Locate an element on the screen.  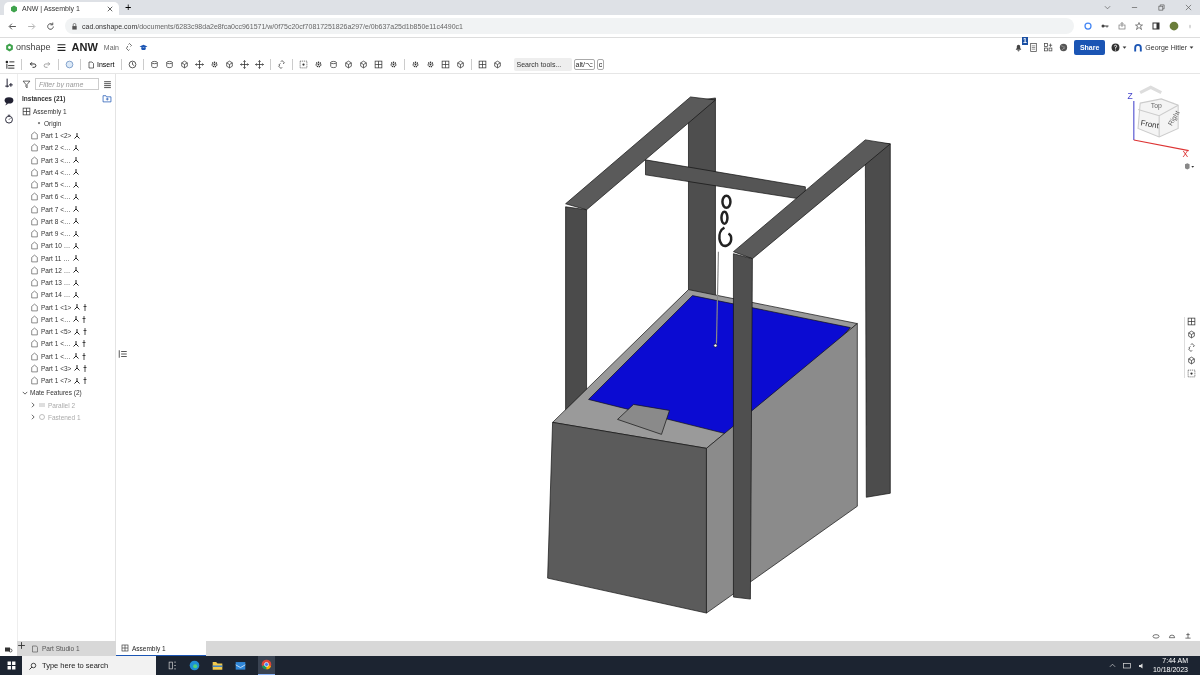
measure-icon is located at coordinates (1188, 635).